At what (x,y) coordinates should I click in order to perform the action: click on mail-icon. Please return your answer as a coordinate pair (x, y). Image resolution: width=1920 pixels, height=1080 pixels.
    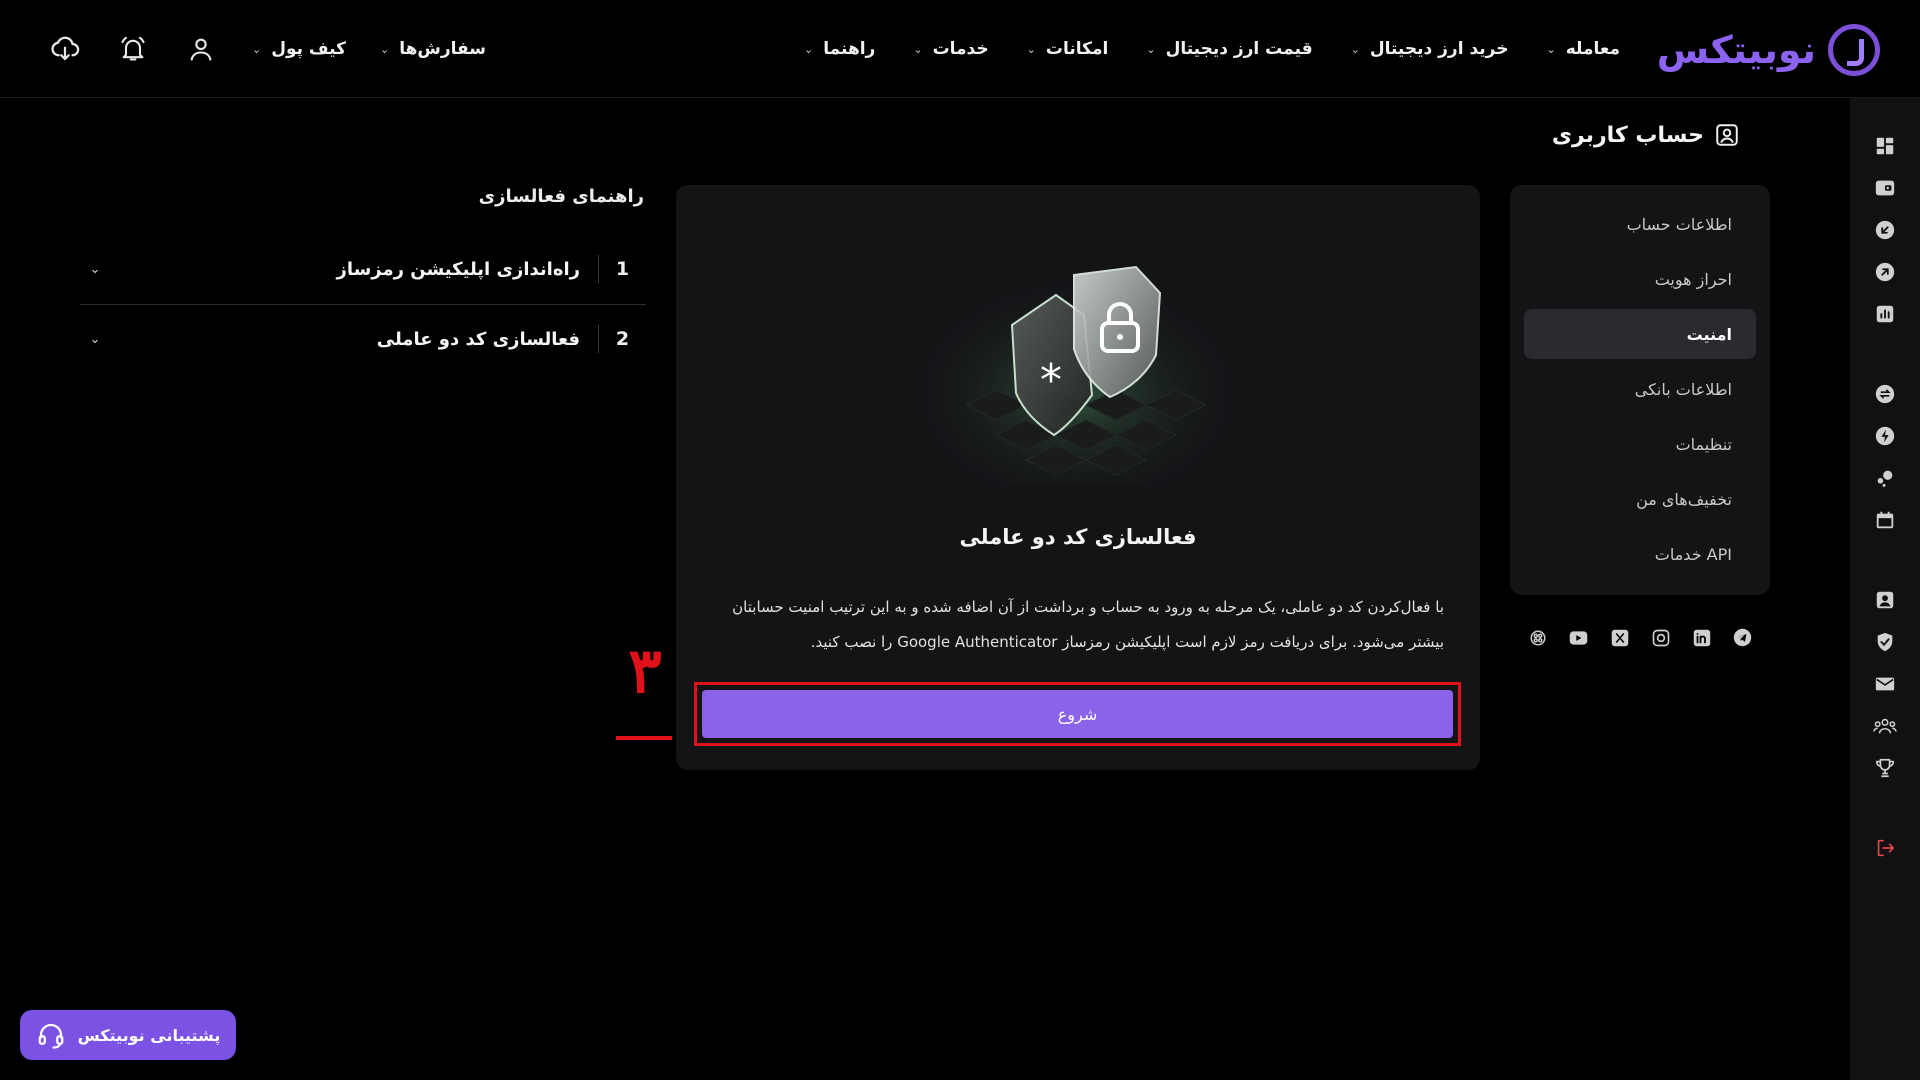
    Looking at the image, I should click on (1885, 684).